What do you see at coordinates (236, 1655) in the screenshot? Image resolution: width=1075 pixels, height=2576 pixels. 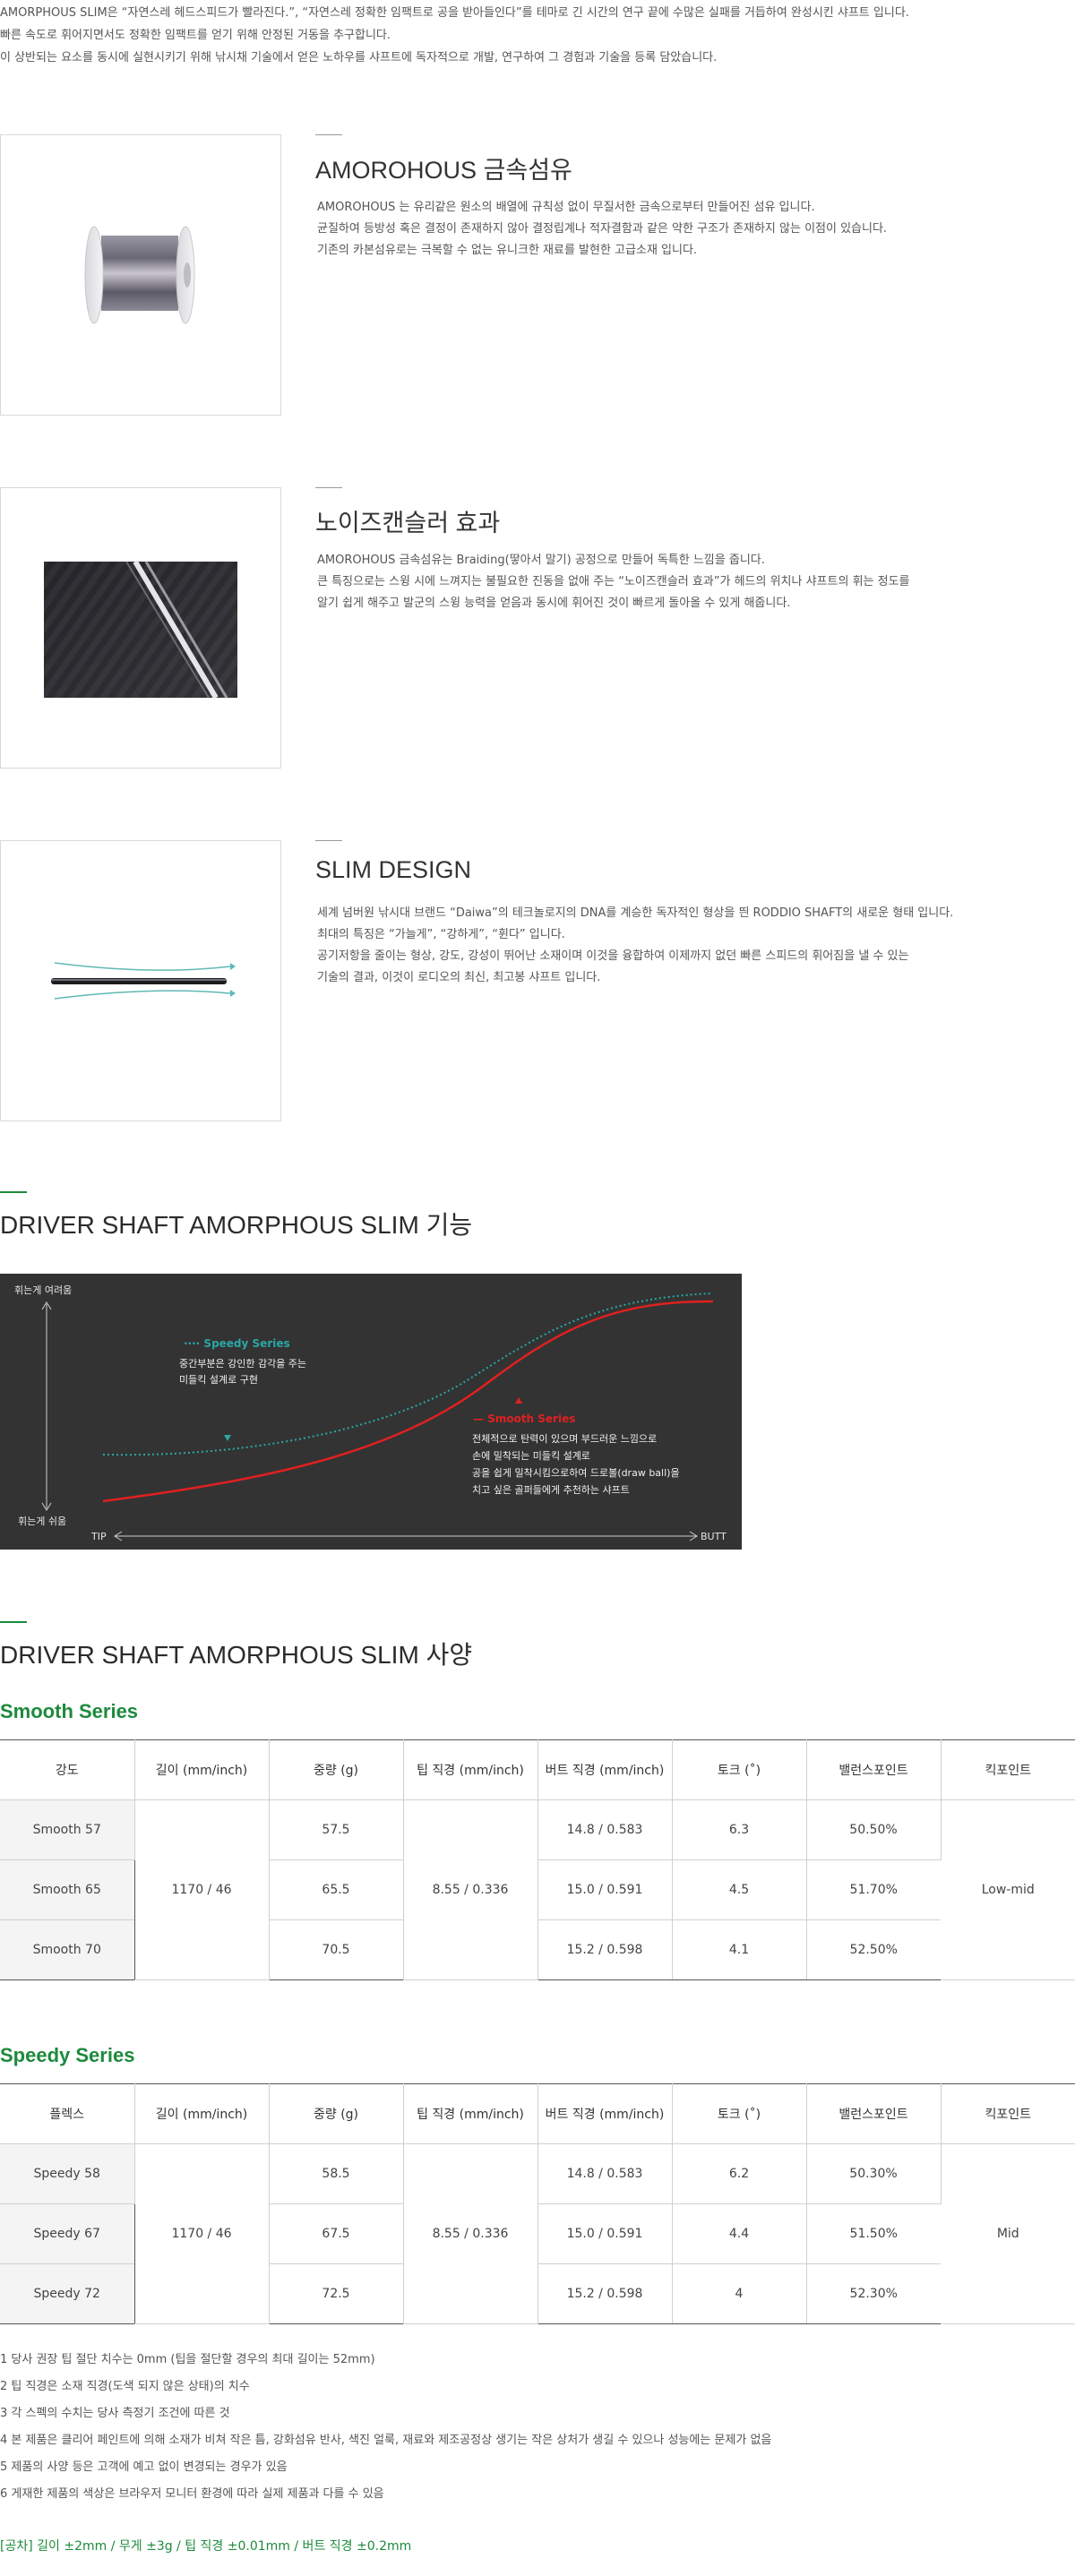 I see `spec-heading: DRIVER SHAFT AMORPHOUS SLIM 사양` at bounding box center [236, 1655].